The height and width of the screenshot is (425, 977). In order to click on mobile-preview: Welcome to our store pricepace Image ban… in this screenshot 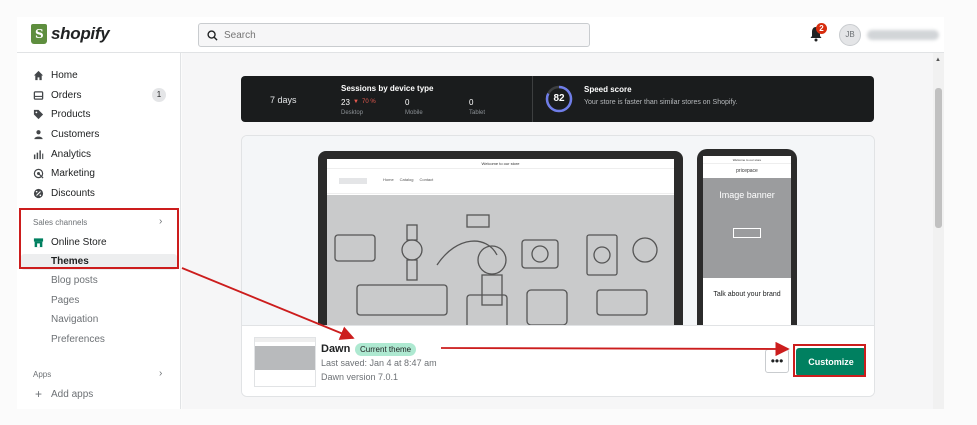, I will do `click(747, 239)`.